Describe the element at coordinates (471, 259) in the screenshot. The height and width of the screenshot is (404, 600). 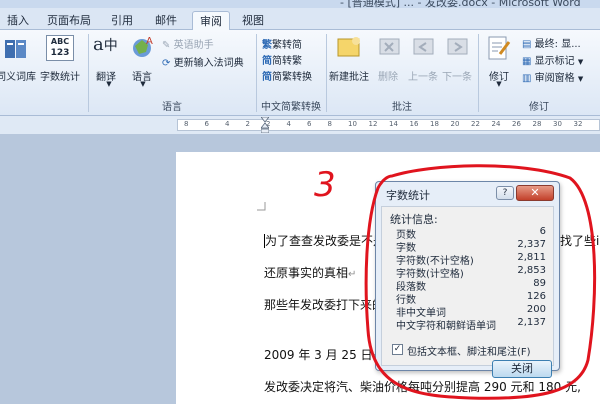
I see `stat-row: 字符数(不计空格) 2,811` at that location.